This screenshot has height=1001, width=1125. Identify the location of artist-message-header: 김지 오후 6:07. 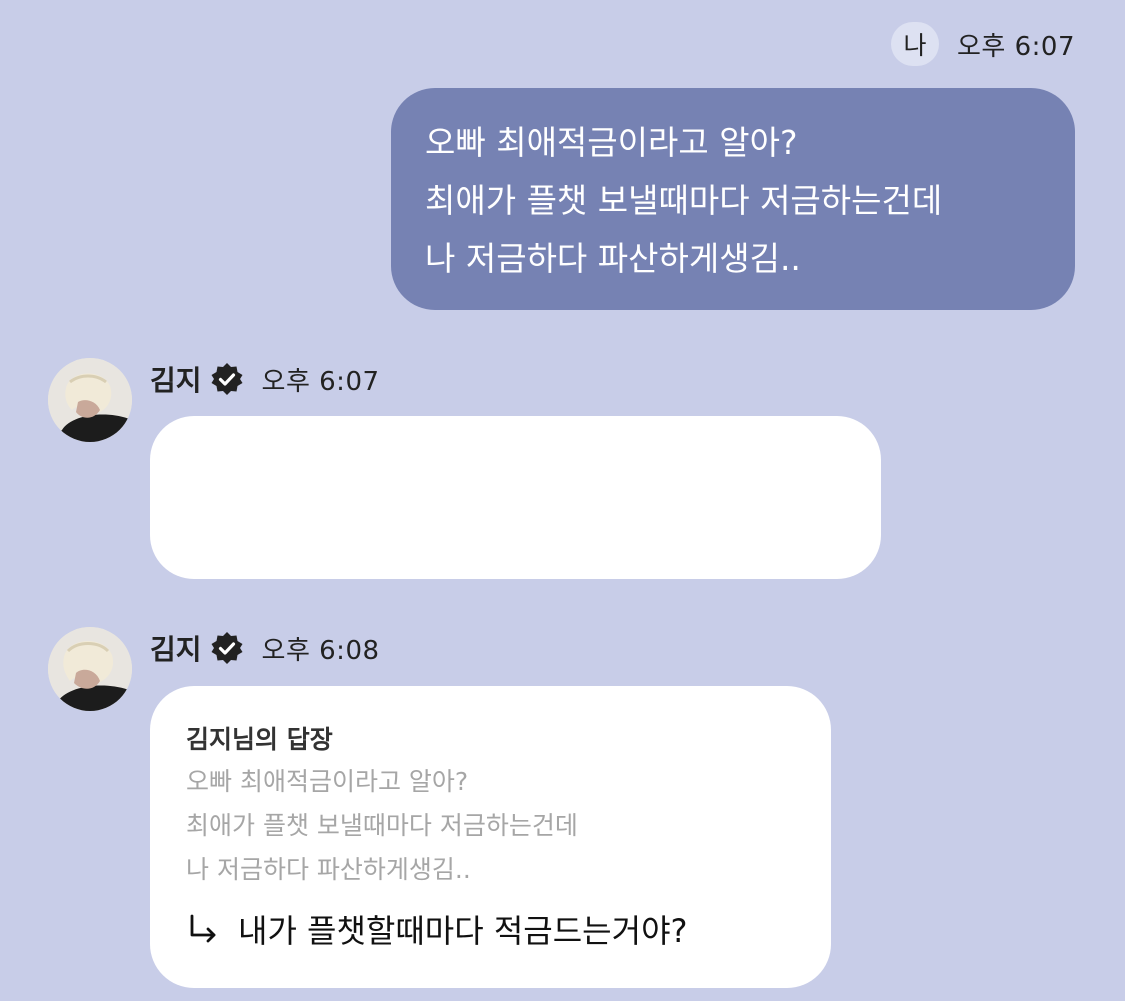
(265, 379).